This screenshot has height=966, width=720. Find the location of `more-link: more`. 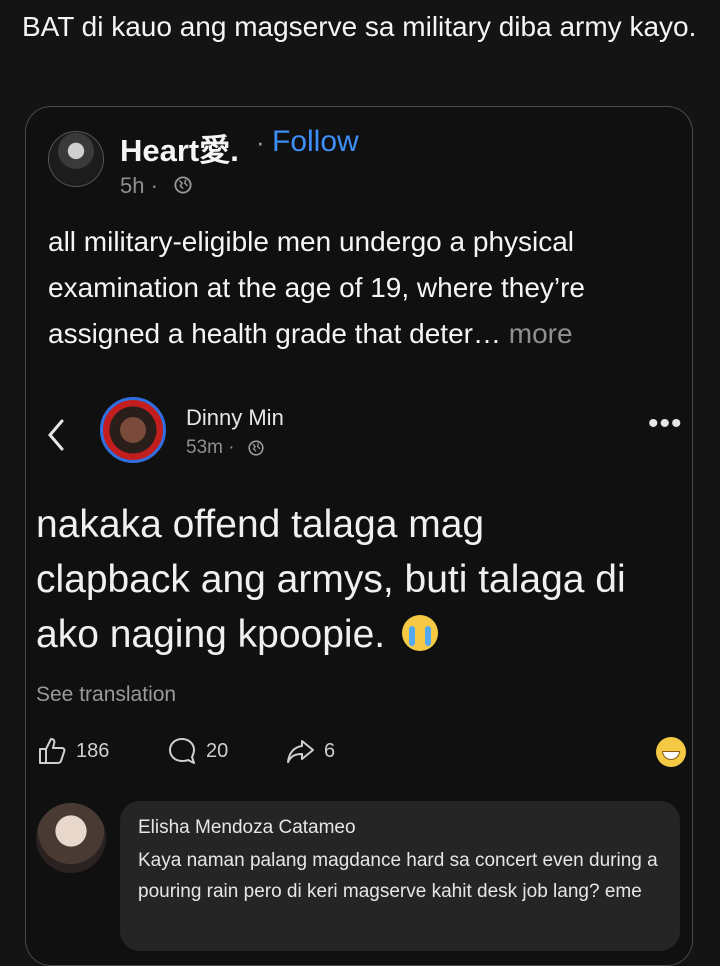

more-link: more is located at coordinates (541, 333).